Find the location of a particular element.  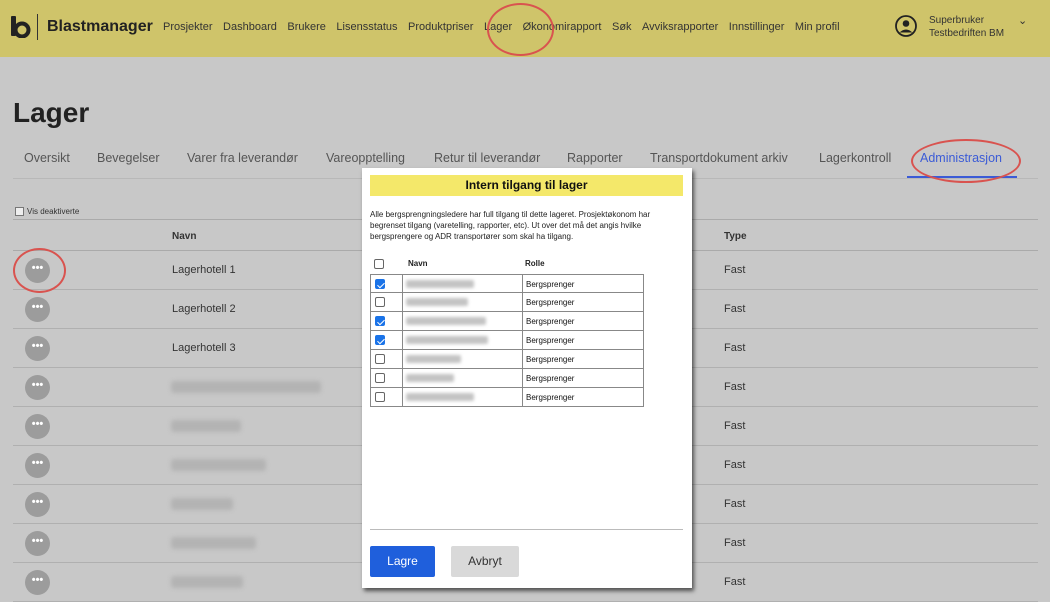

save-button: Lagre is located at coordinates (402, 561).